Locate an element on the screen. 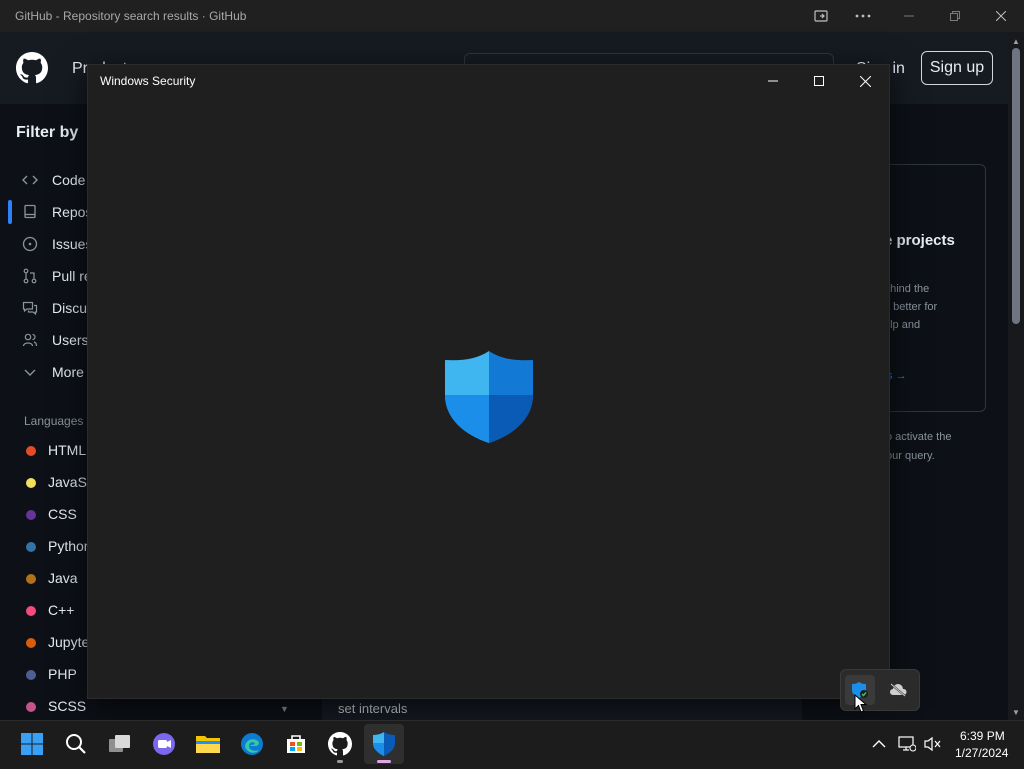 The image size is (1024, 769). cast-icon is located at coordinates (821, 16).